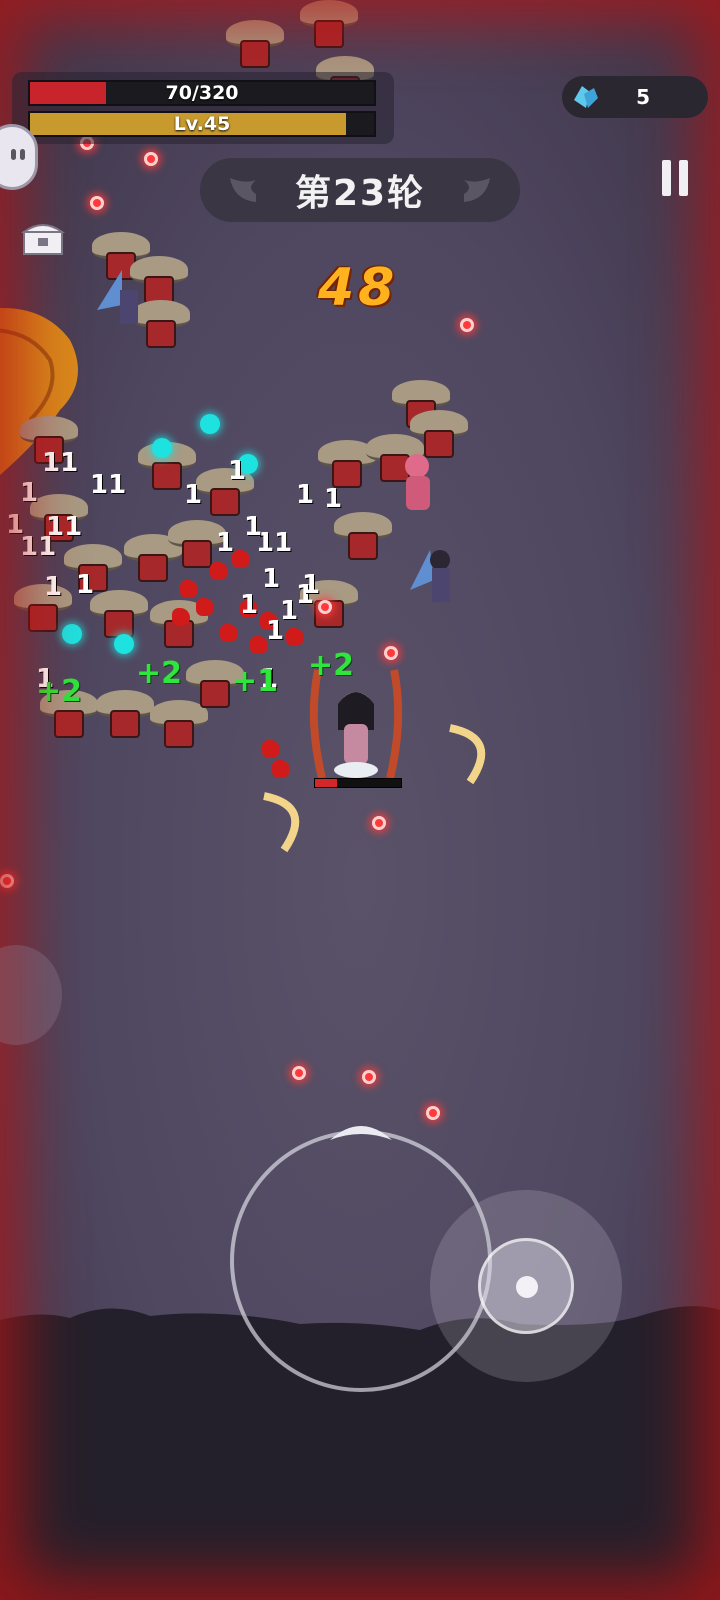  What do you see at coordinates (676, 178) in the screenshot?
I see `pause-button` at bounding box center [676, 178].